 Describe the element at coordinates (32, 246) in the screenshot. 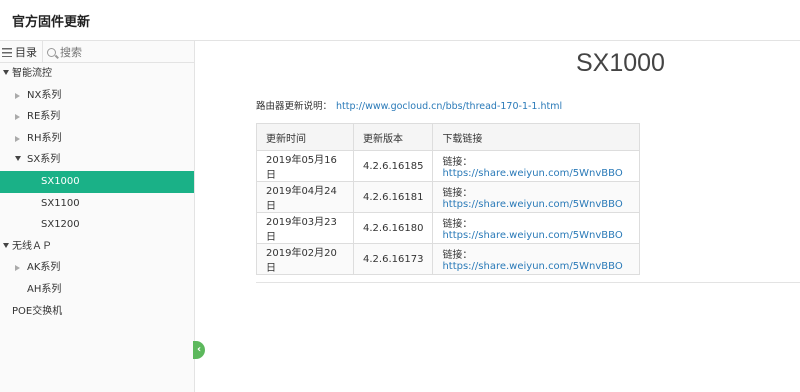

I see `tree-item-label: 无线ＡＰ` at that location.